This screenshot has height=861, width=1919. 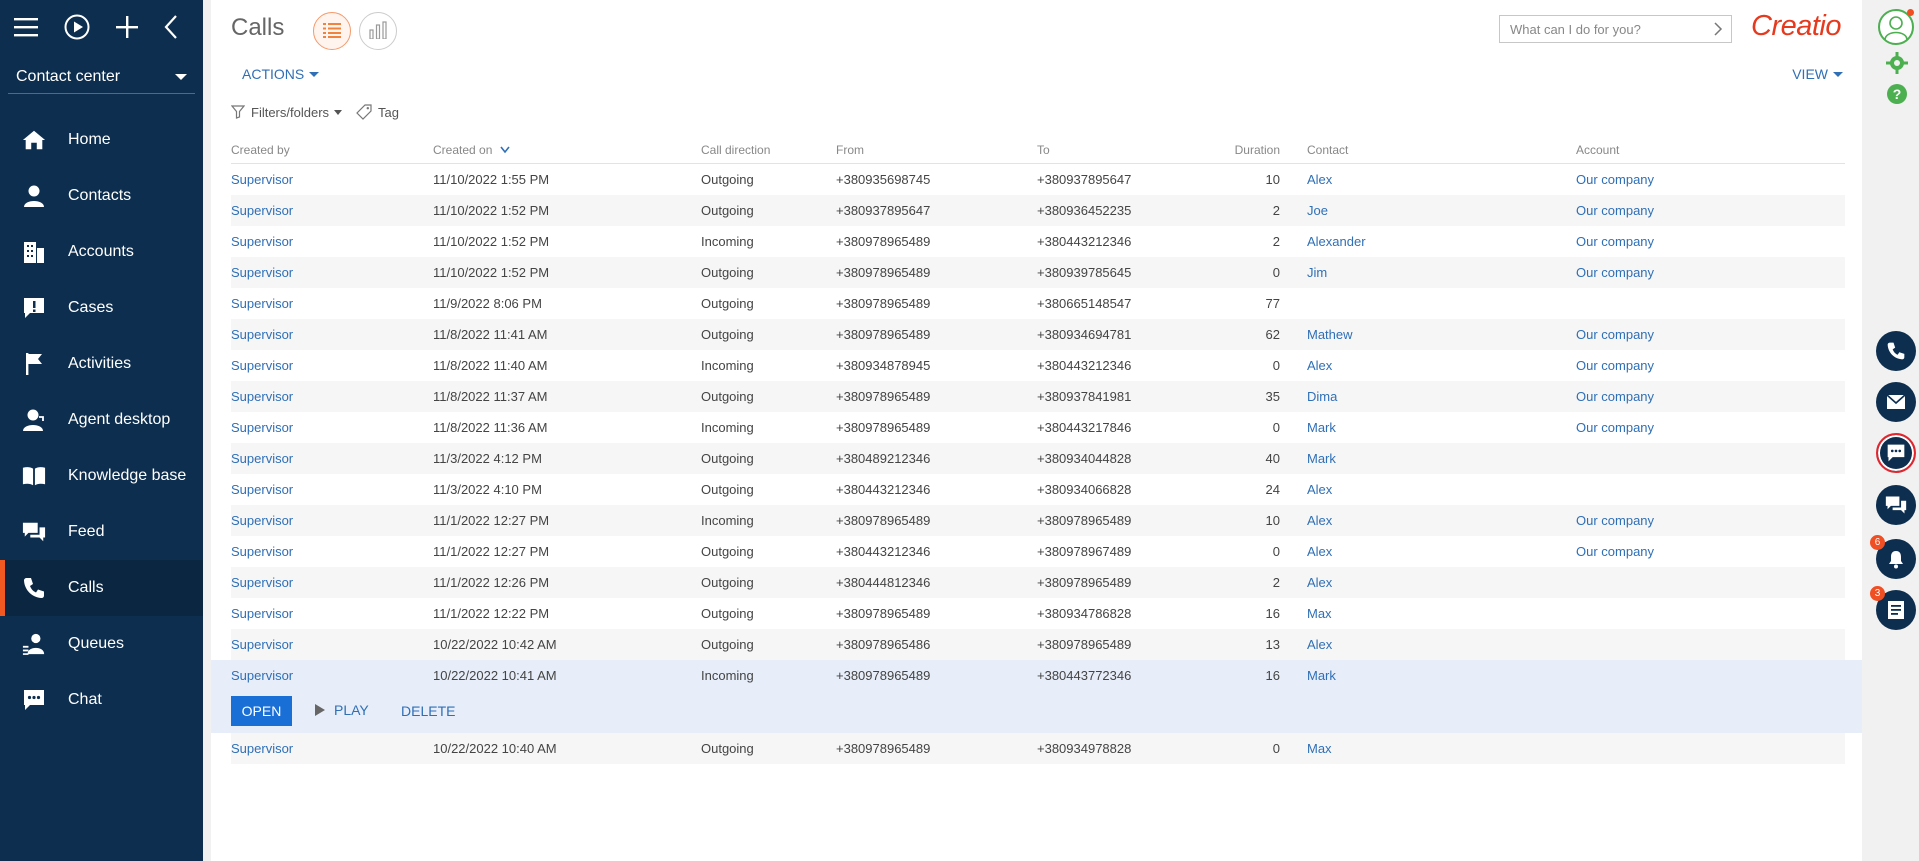 I want to click on feed-panel-button, so click(x=1896, y=505).